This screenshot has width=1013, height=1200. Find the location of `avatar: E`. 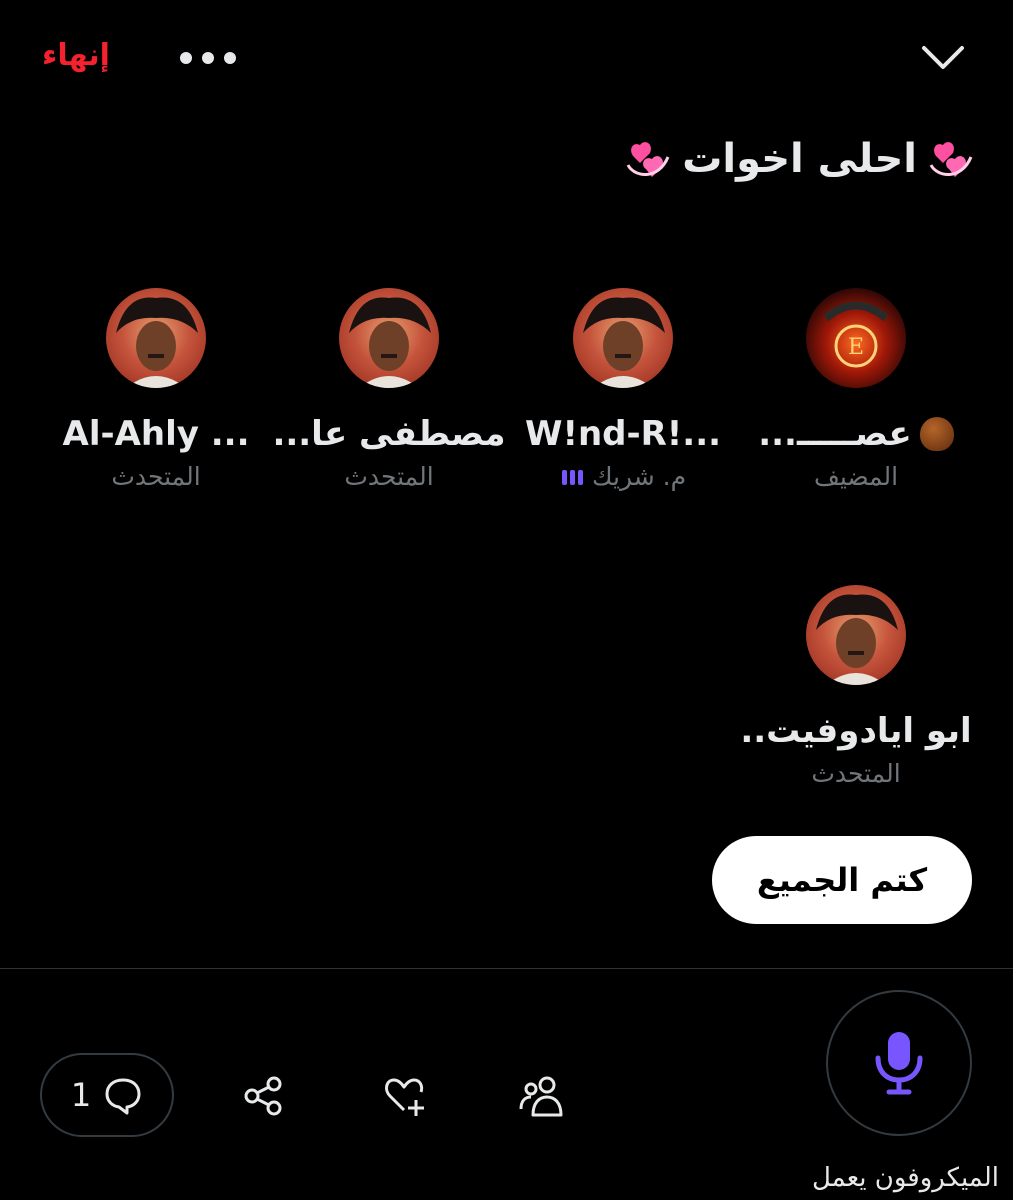

avatar: E is located at coordinates (856, 338).